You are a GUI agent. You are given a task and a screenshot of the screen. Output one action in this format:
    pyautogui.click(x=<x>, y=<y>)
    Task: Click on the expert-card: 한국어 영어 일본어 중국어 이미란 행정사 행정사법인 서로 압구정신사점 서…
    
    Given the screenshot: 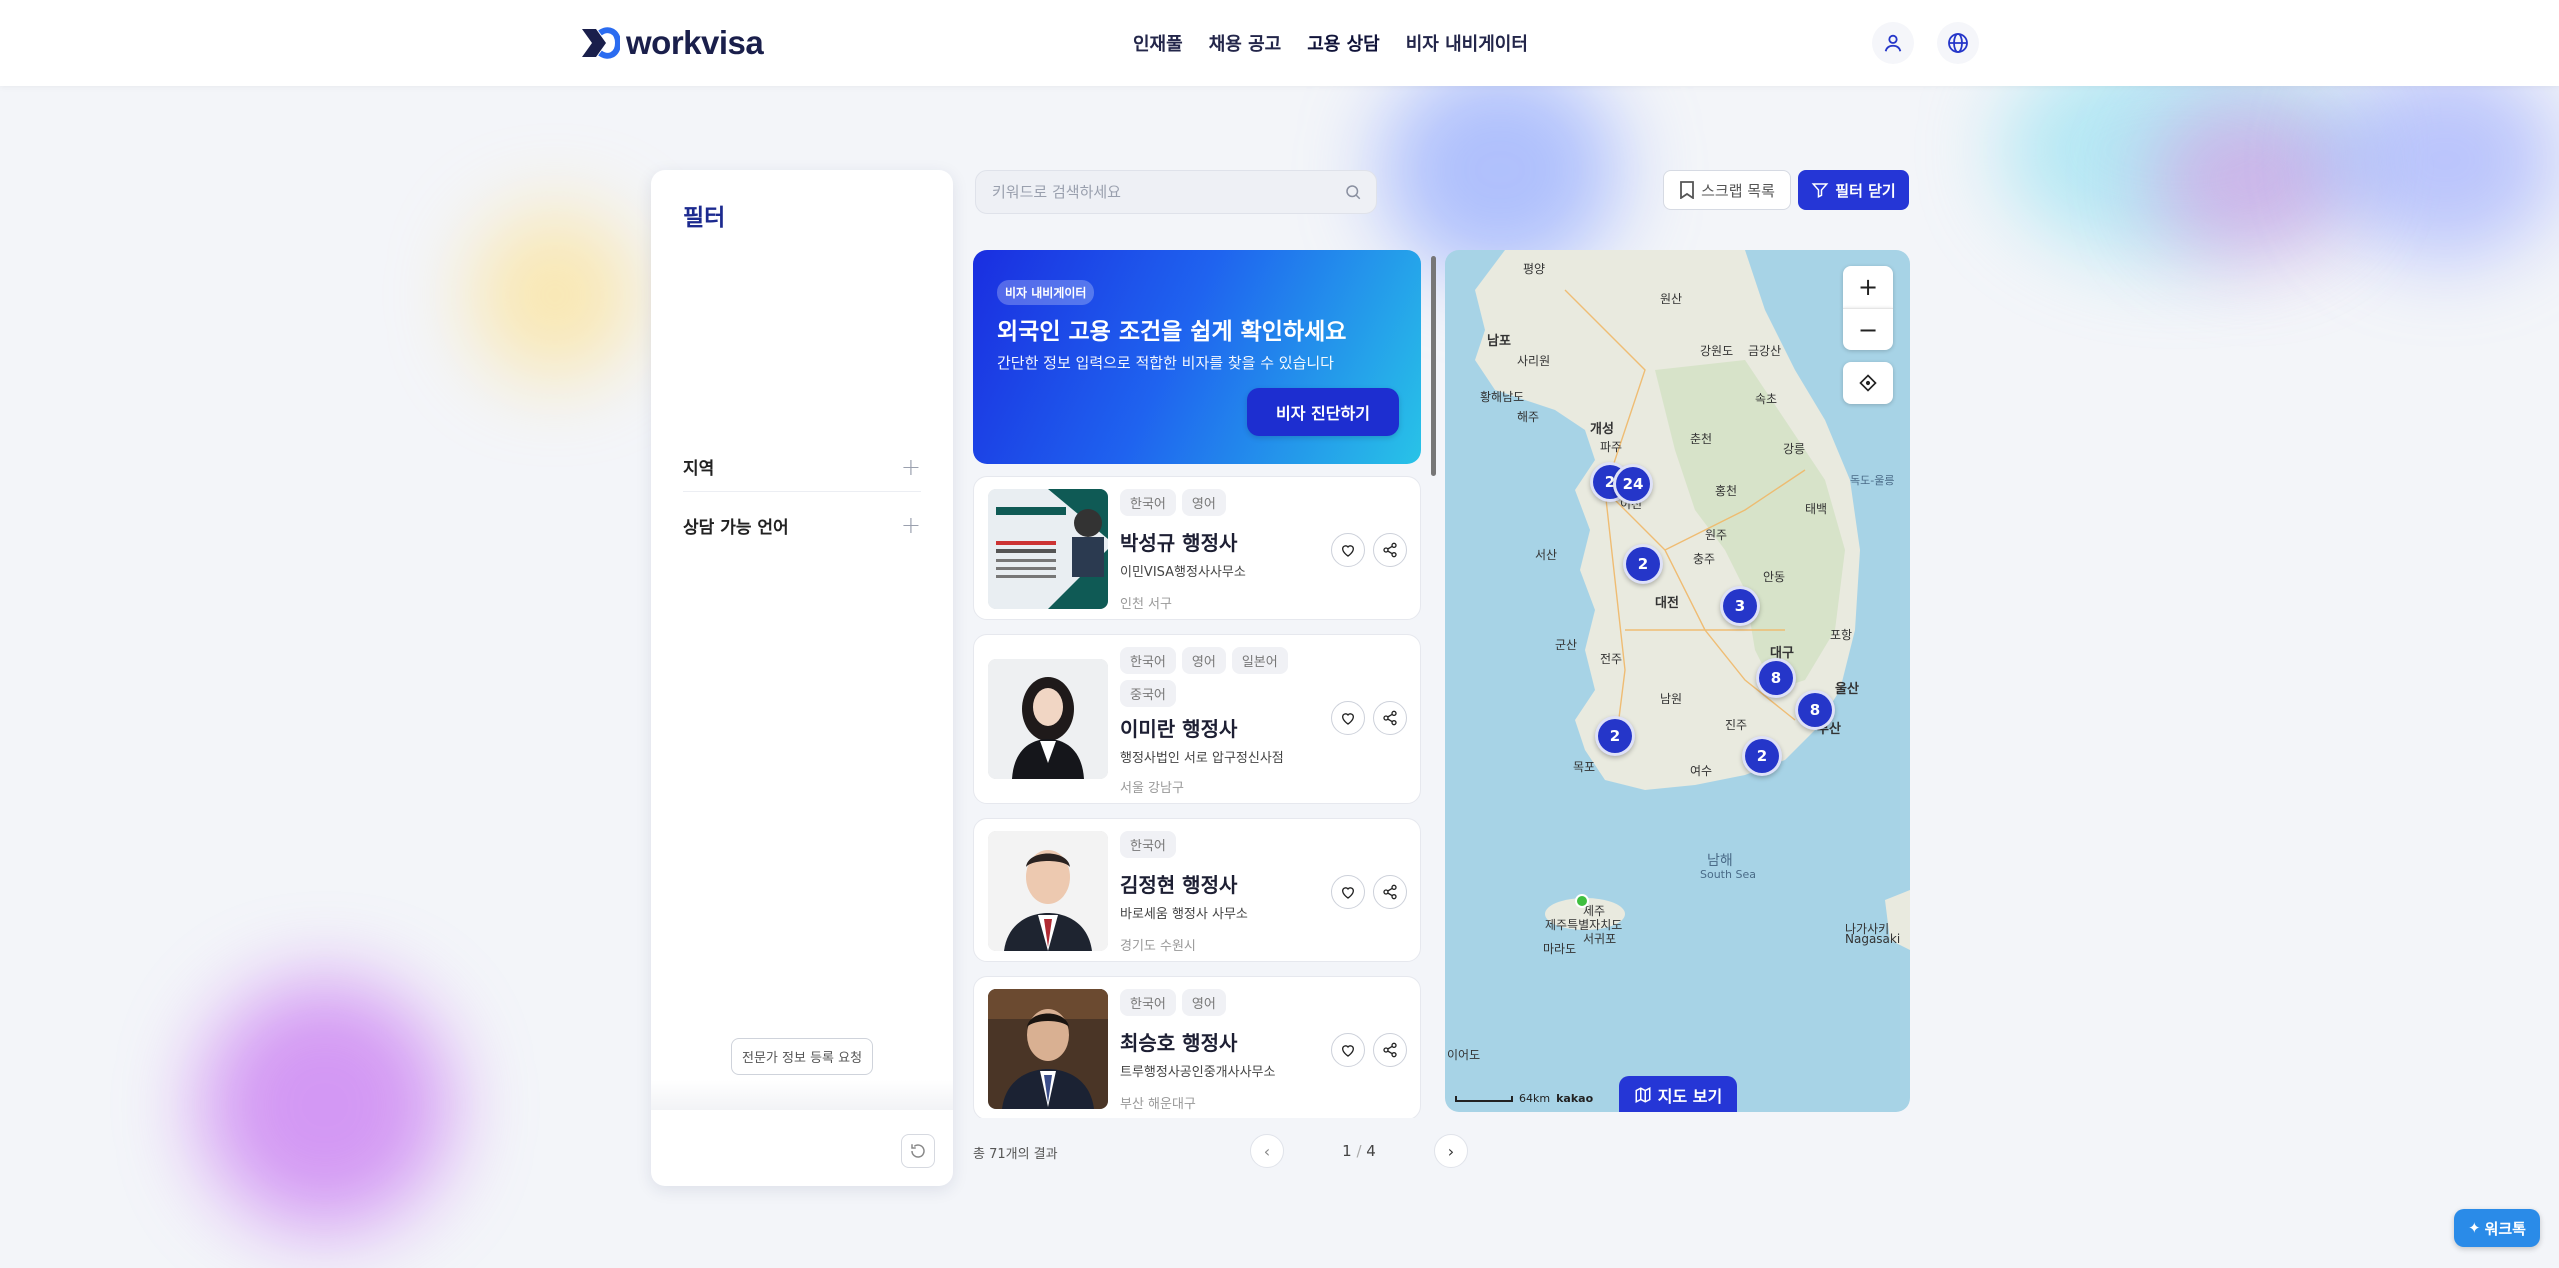 What is the action you would take?
    pyautogui.click(x=1197, y=719)
    